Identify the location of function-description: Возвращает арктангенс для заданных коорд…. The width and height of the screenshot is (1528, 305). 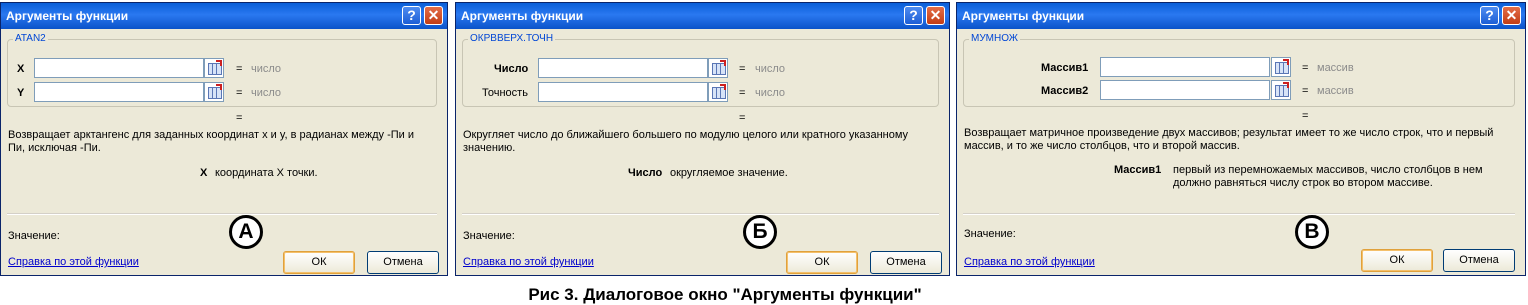
(211, 141).